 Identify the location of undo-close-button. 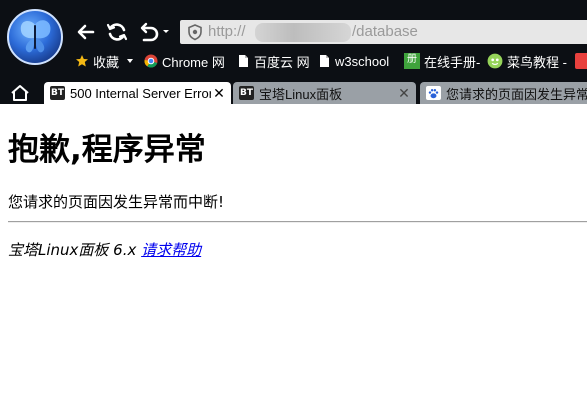
(155, 32).